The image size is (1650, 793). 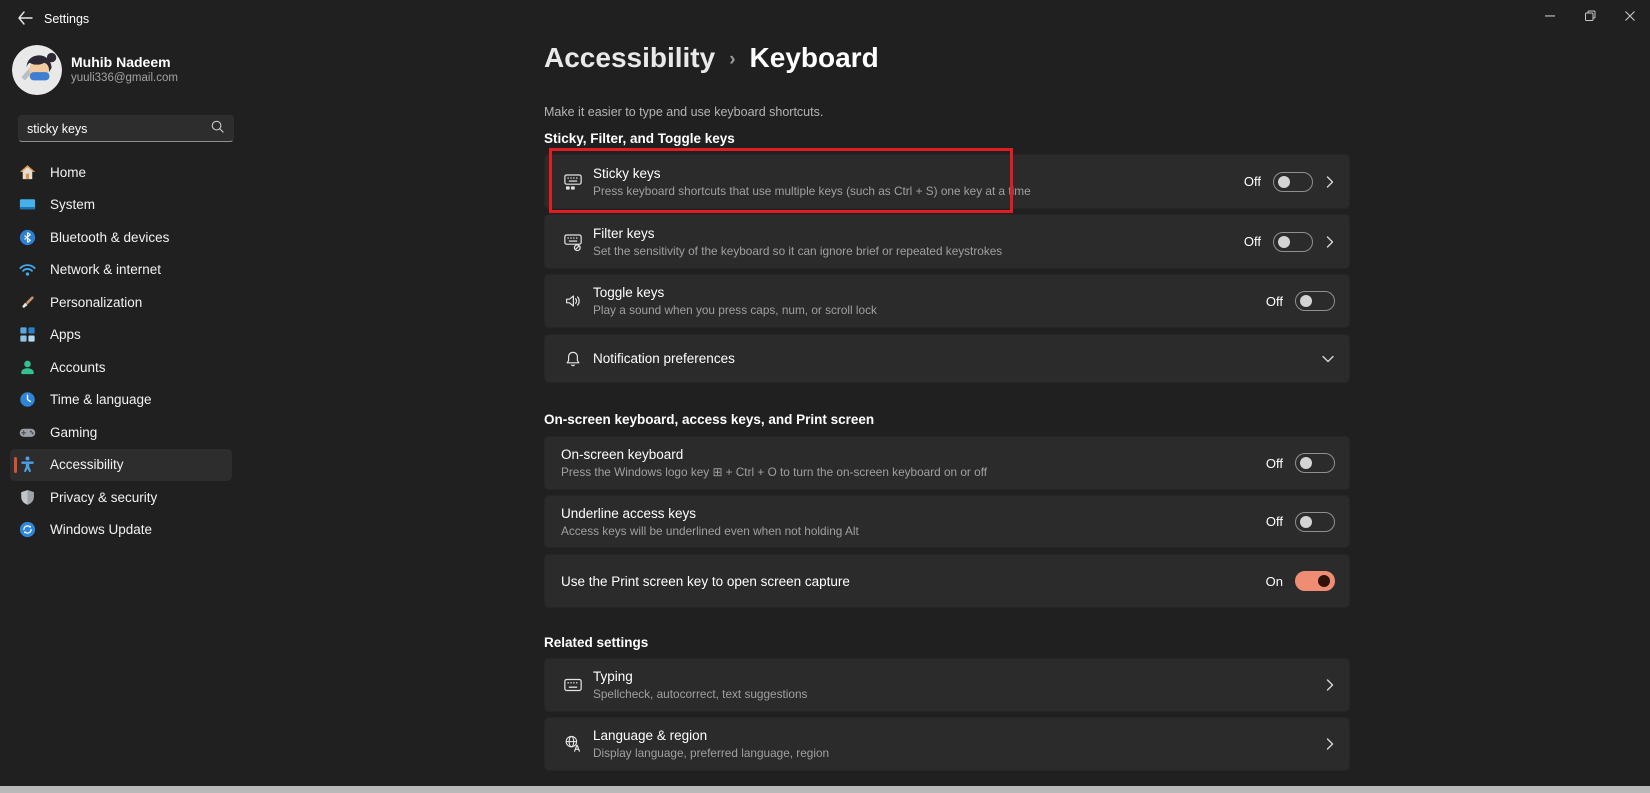 I want to click on language-globe-icon, so click(x=573, y=744).